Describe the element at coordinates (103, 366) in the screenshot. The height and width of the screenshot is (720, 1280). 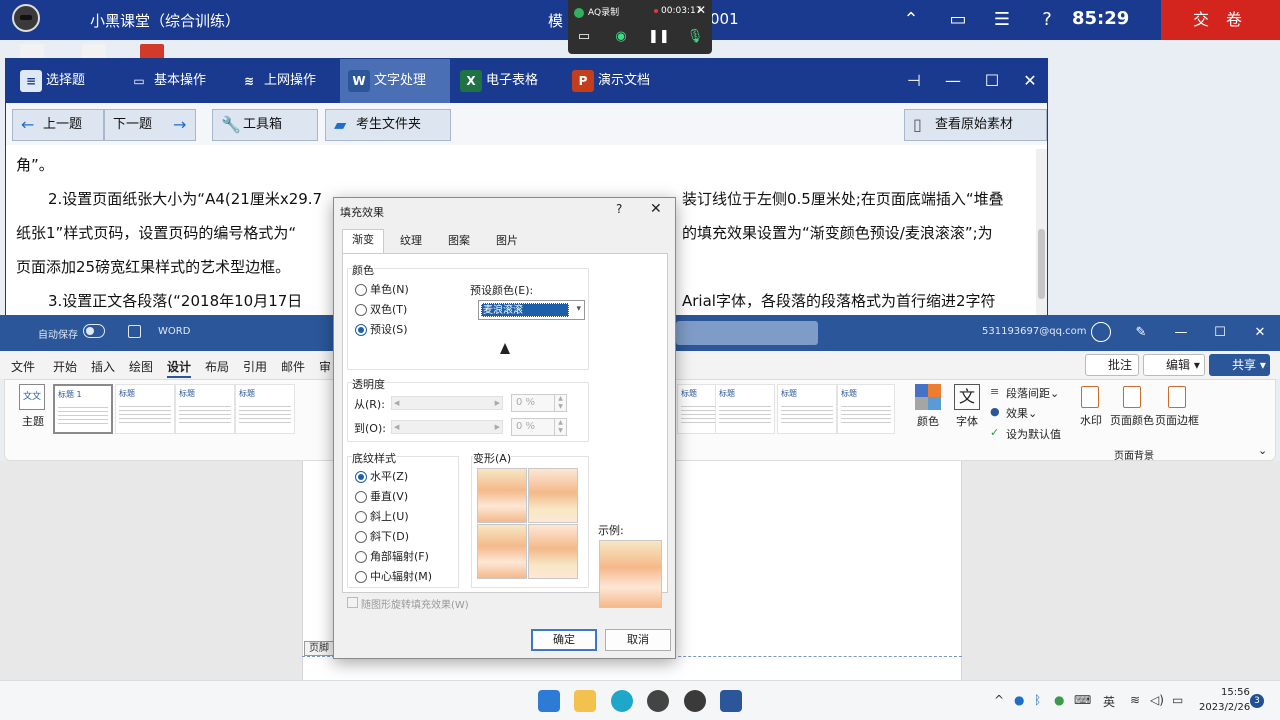
I see `menu-insert: 插入` at that location.